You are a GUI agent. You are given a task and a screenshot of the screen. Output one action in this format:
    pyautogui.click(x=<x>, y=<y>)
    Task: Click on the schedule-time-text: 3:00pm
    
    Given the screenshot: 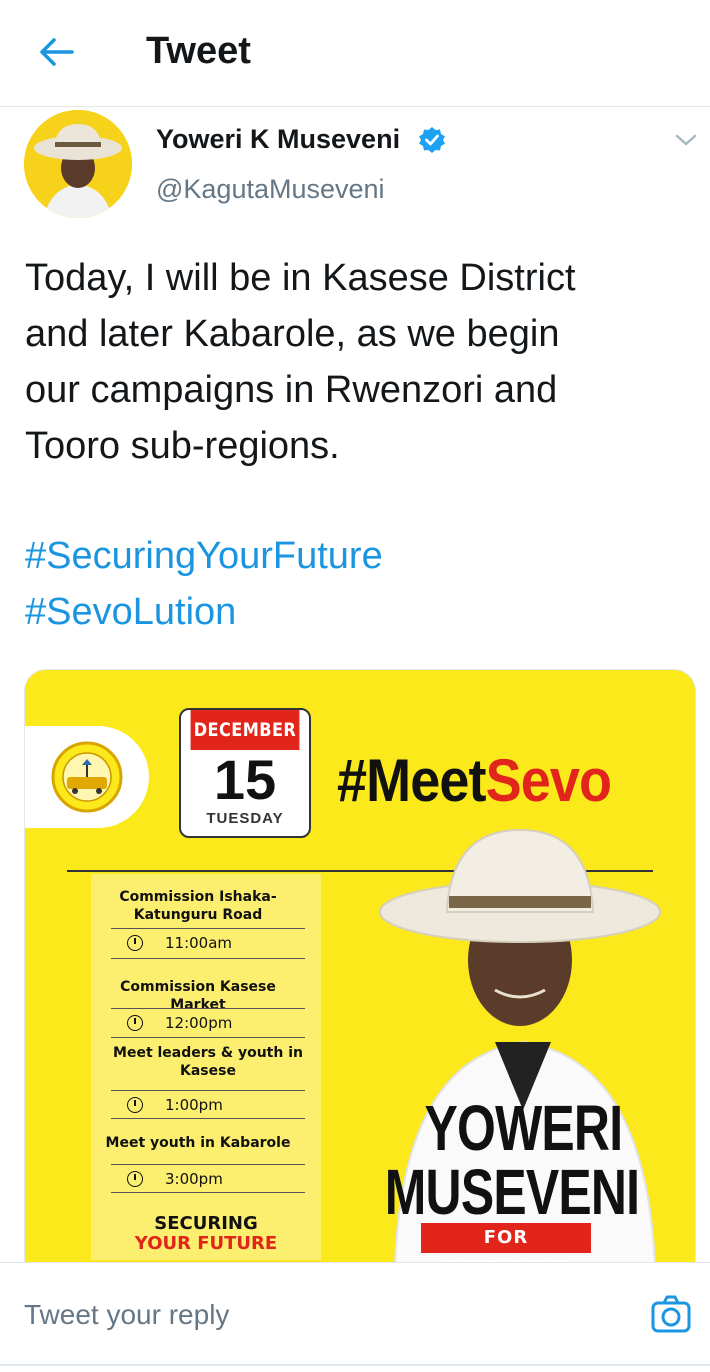 What is the action you would take?
    pyautogui.click(x=194, y=1179)
    